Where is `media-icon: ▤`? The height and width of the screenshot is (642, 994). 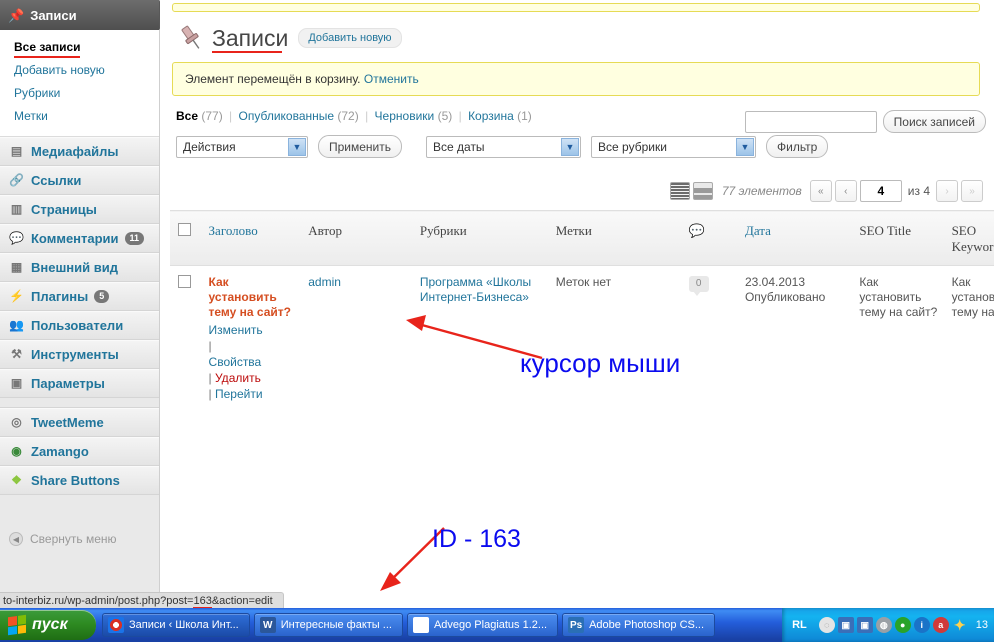 media-icon: ▤ is located at coordinates (16, 151).